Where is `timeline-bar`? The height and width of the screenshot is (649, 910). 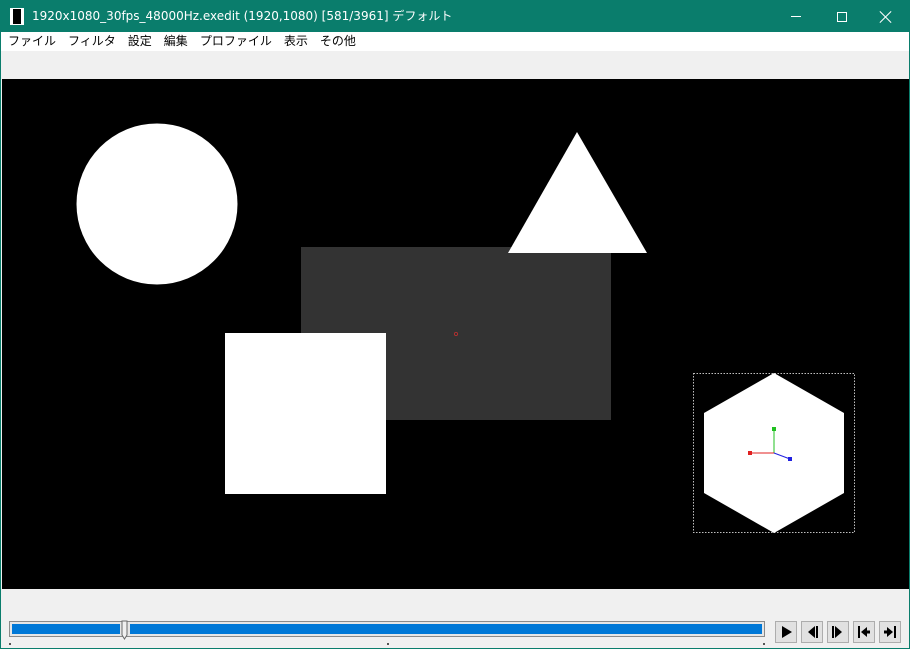
timeline-bar is located at coordinates (455, 618).